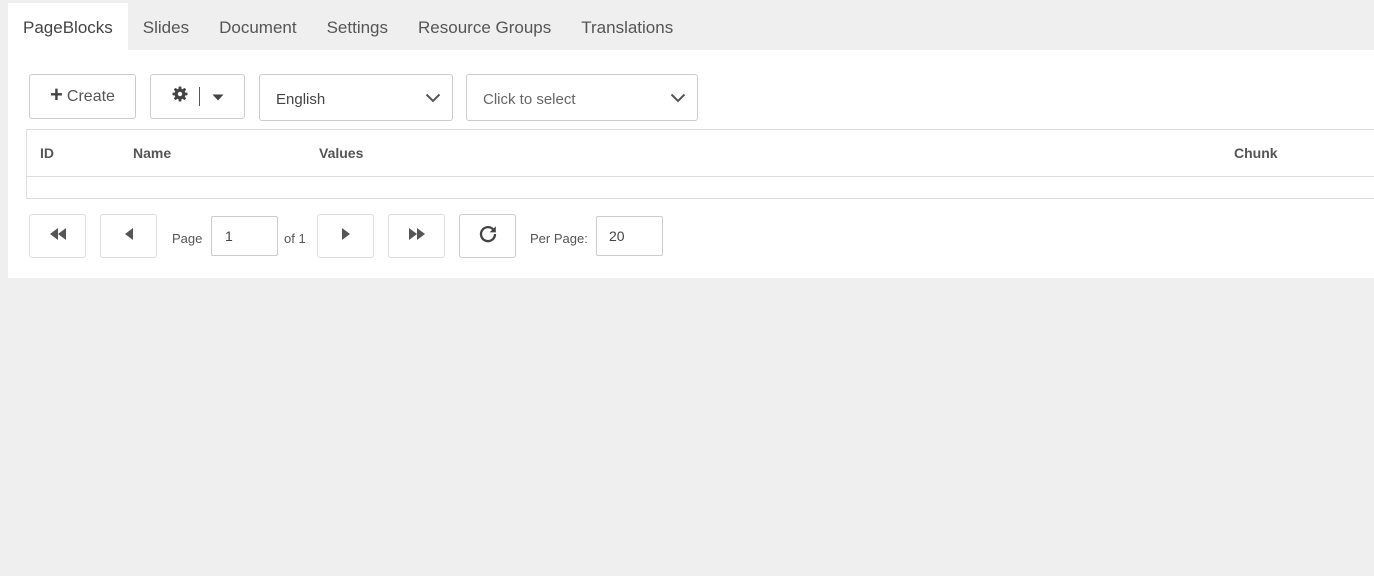 This screenshot has width=1374, height=576. Describe the element at coordinates (529, 99) in the screenshot. I see `filter-select-placeholder: Click to select` at that location.